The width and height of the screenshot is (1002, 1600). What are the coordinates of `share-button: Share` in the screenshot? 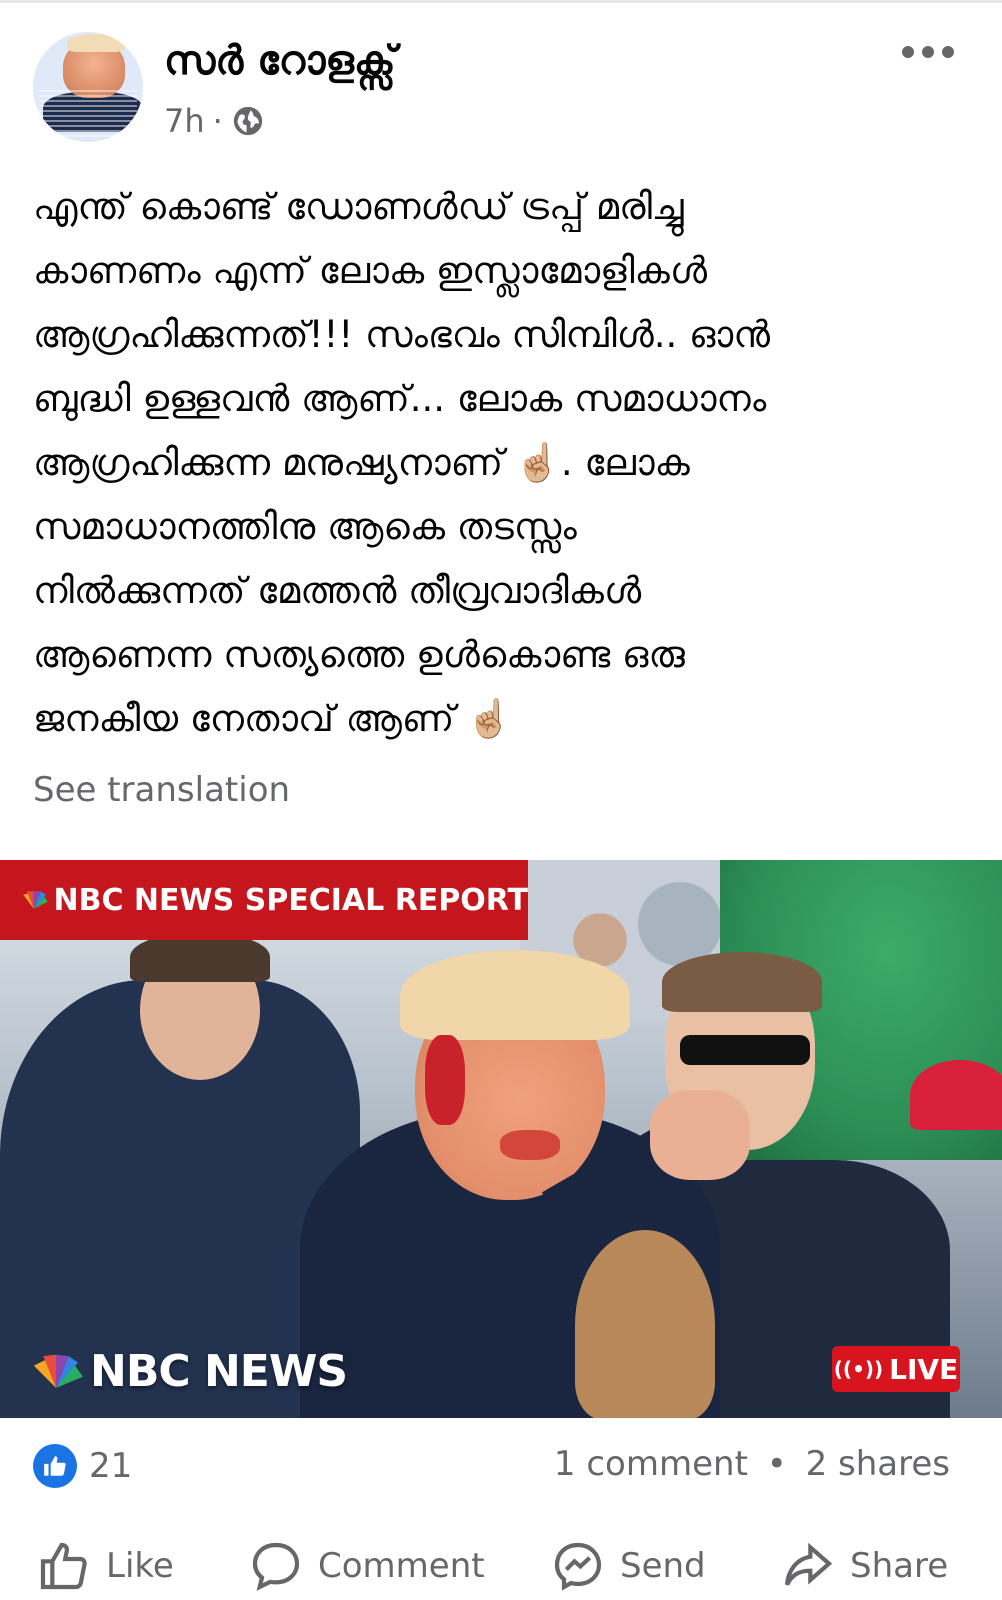 It's located at (864, 1566).